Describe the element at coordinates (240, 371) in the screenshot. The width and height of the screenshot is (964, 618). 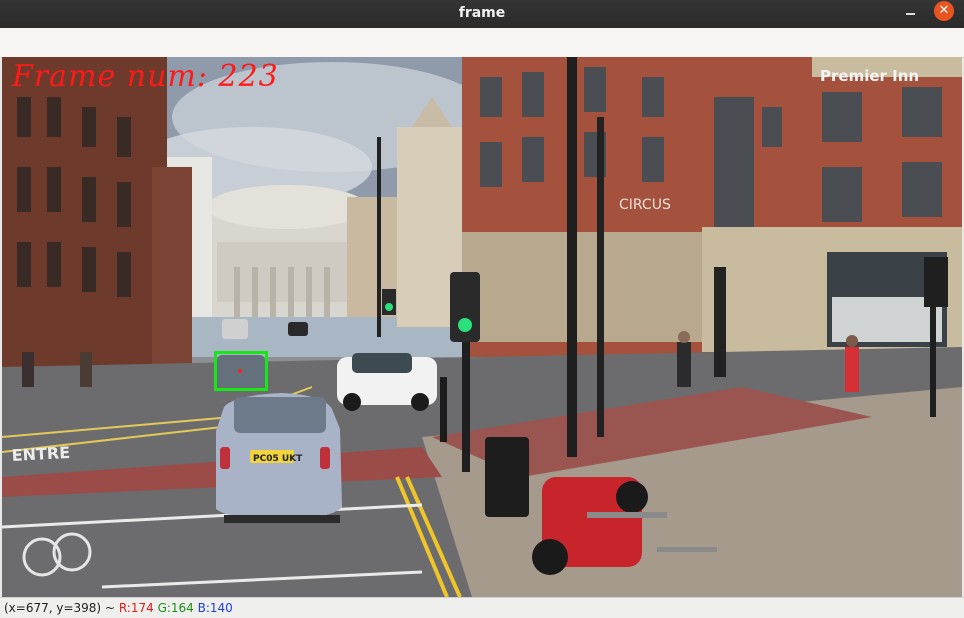
I see `detection-centroid-marker` at that location.